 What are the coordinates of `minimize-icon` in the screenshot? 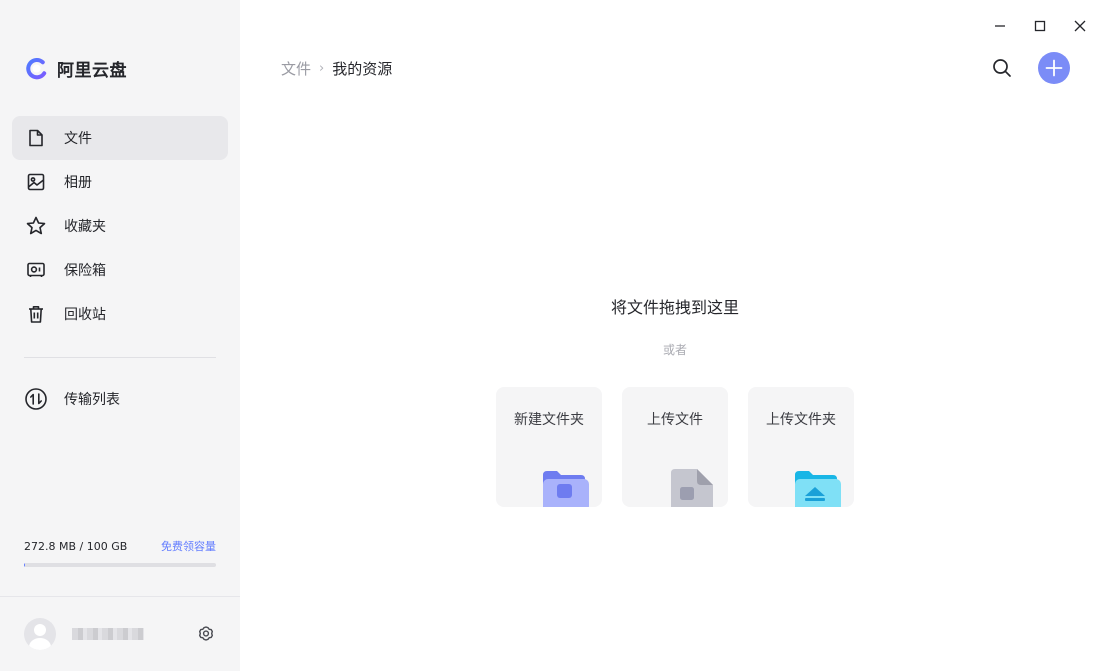 It's located at (1000, 26).